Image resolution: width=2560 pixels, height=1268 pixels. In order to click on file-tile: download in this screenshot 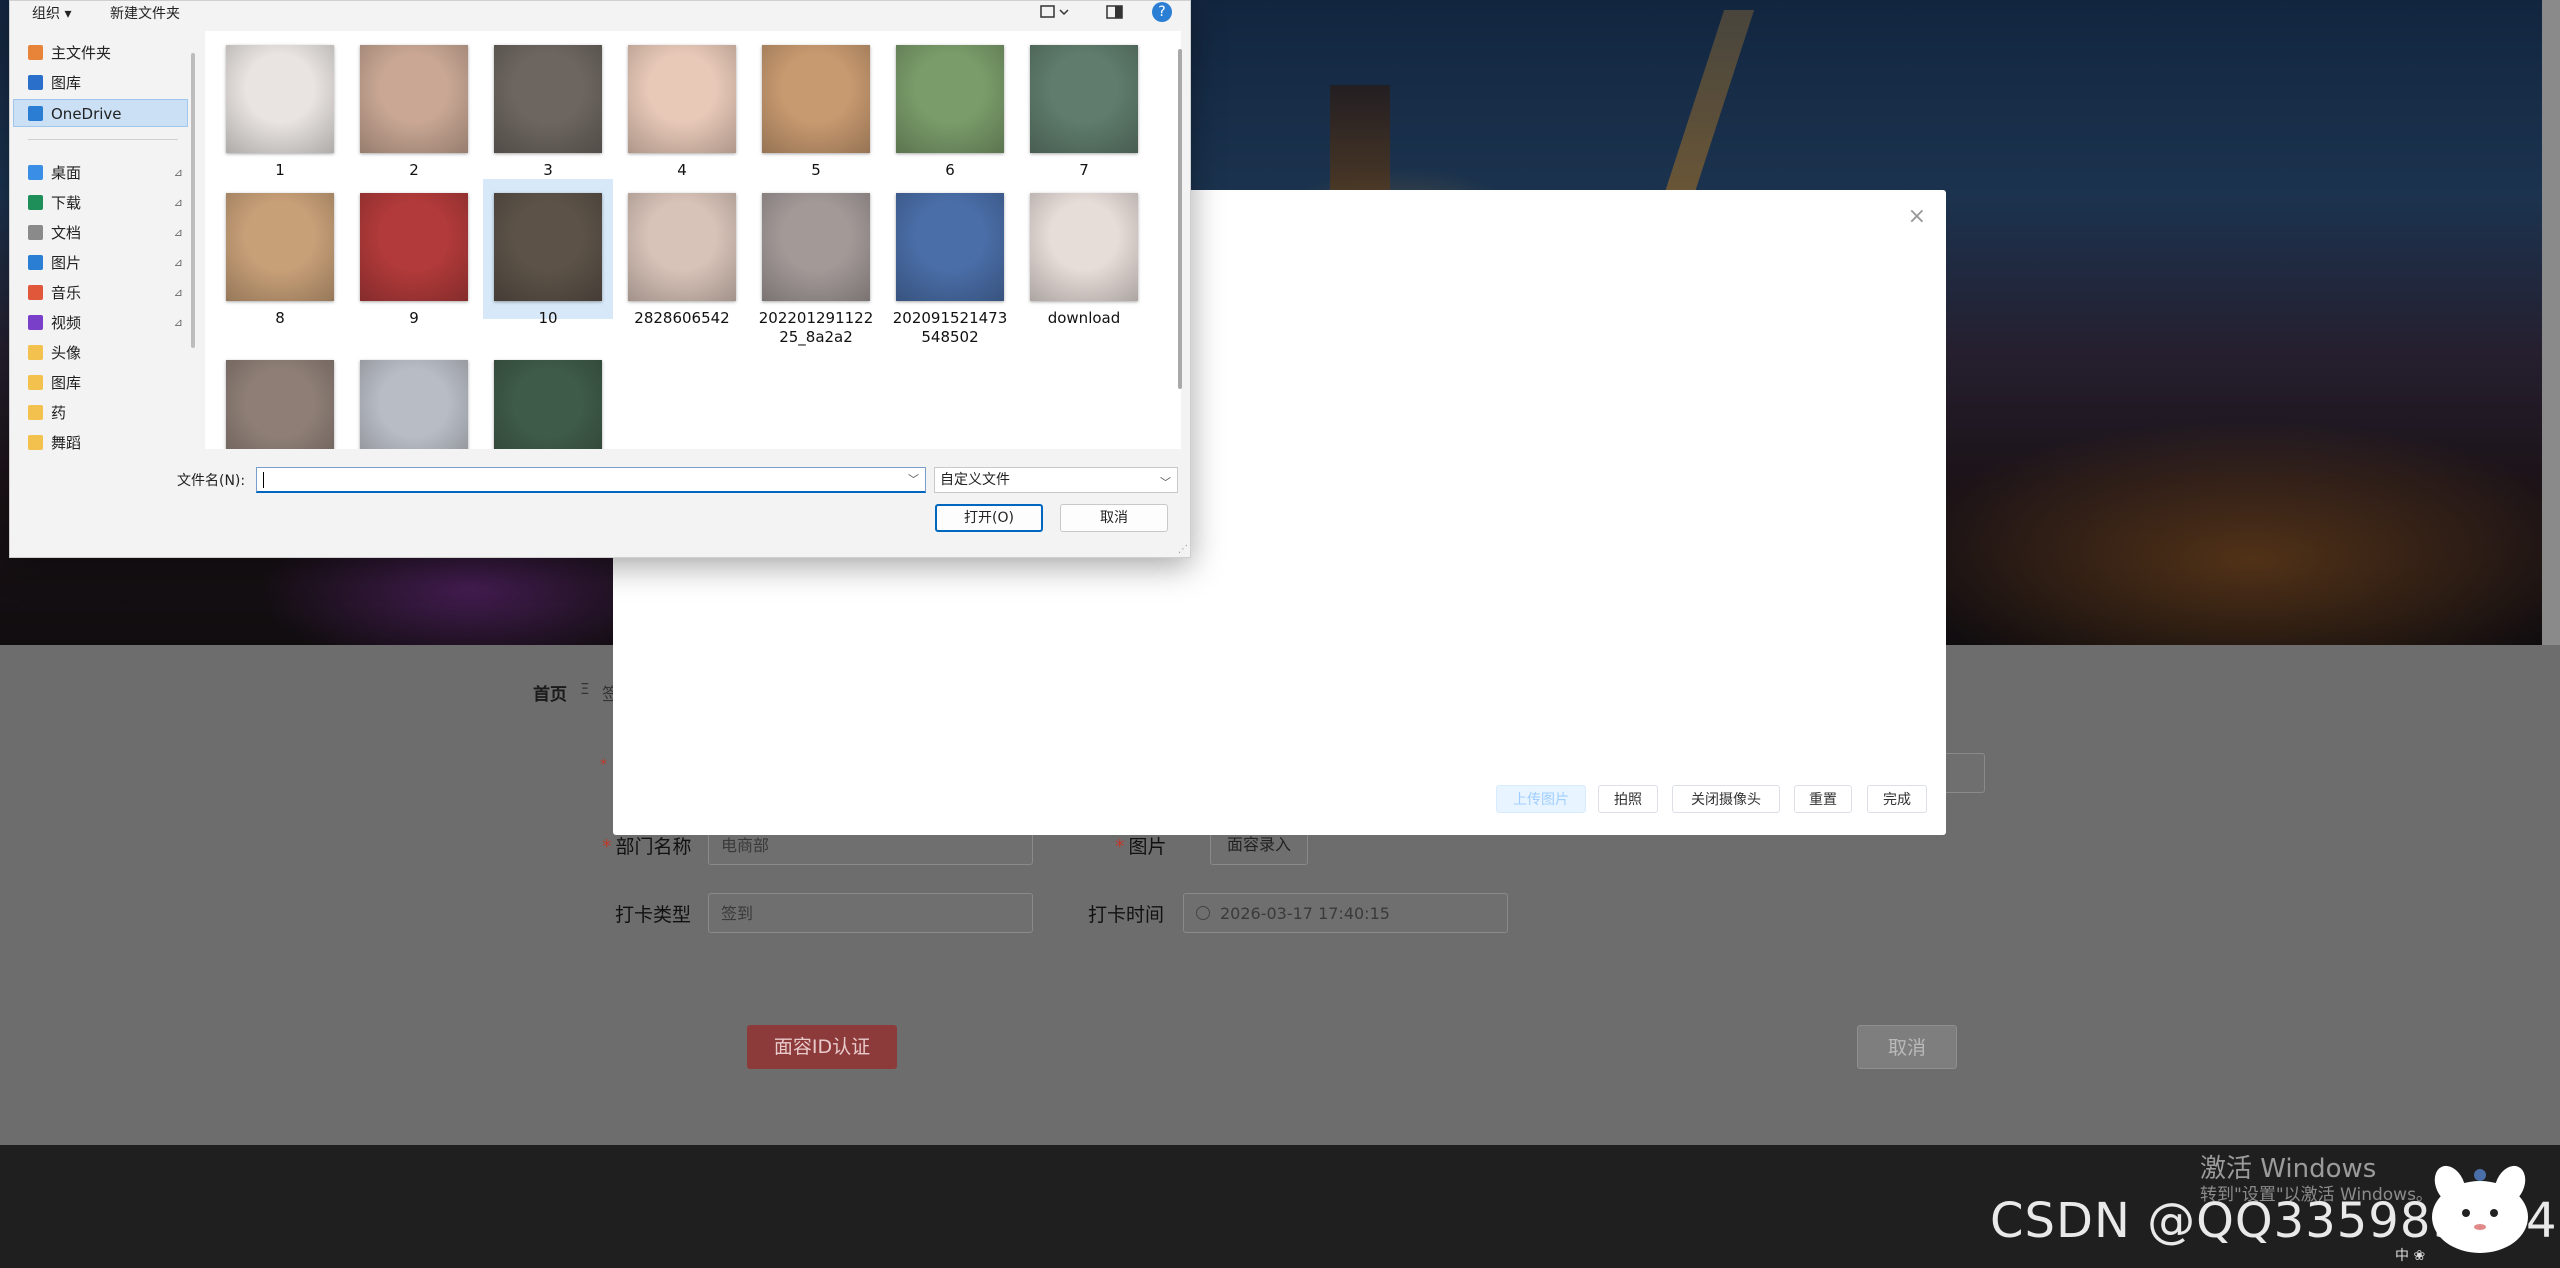, I will do `click(1084, 253)`.